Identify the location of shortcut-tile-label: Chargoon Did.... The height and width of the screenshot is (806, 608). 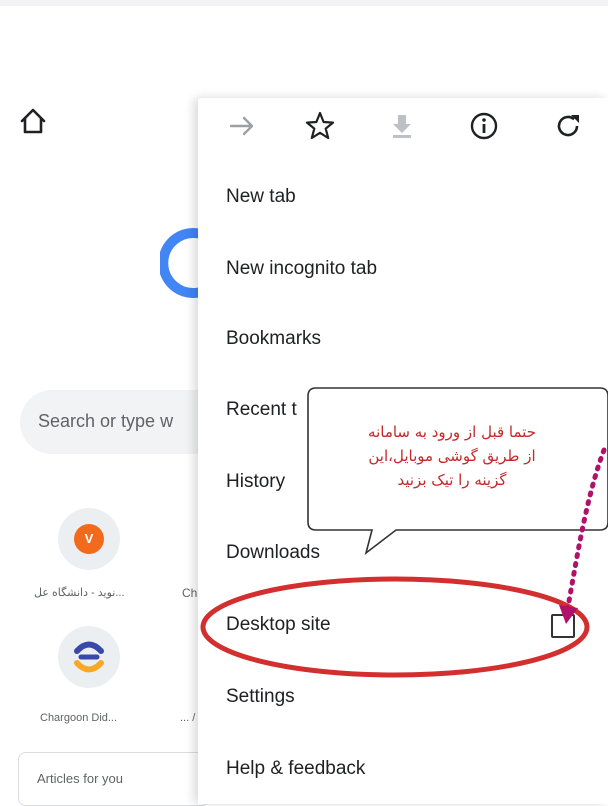
(79, 718).